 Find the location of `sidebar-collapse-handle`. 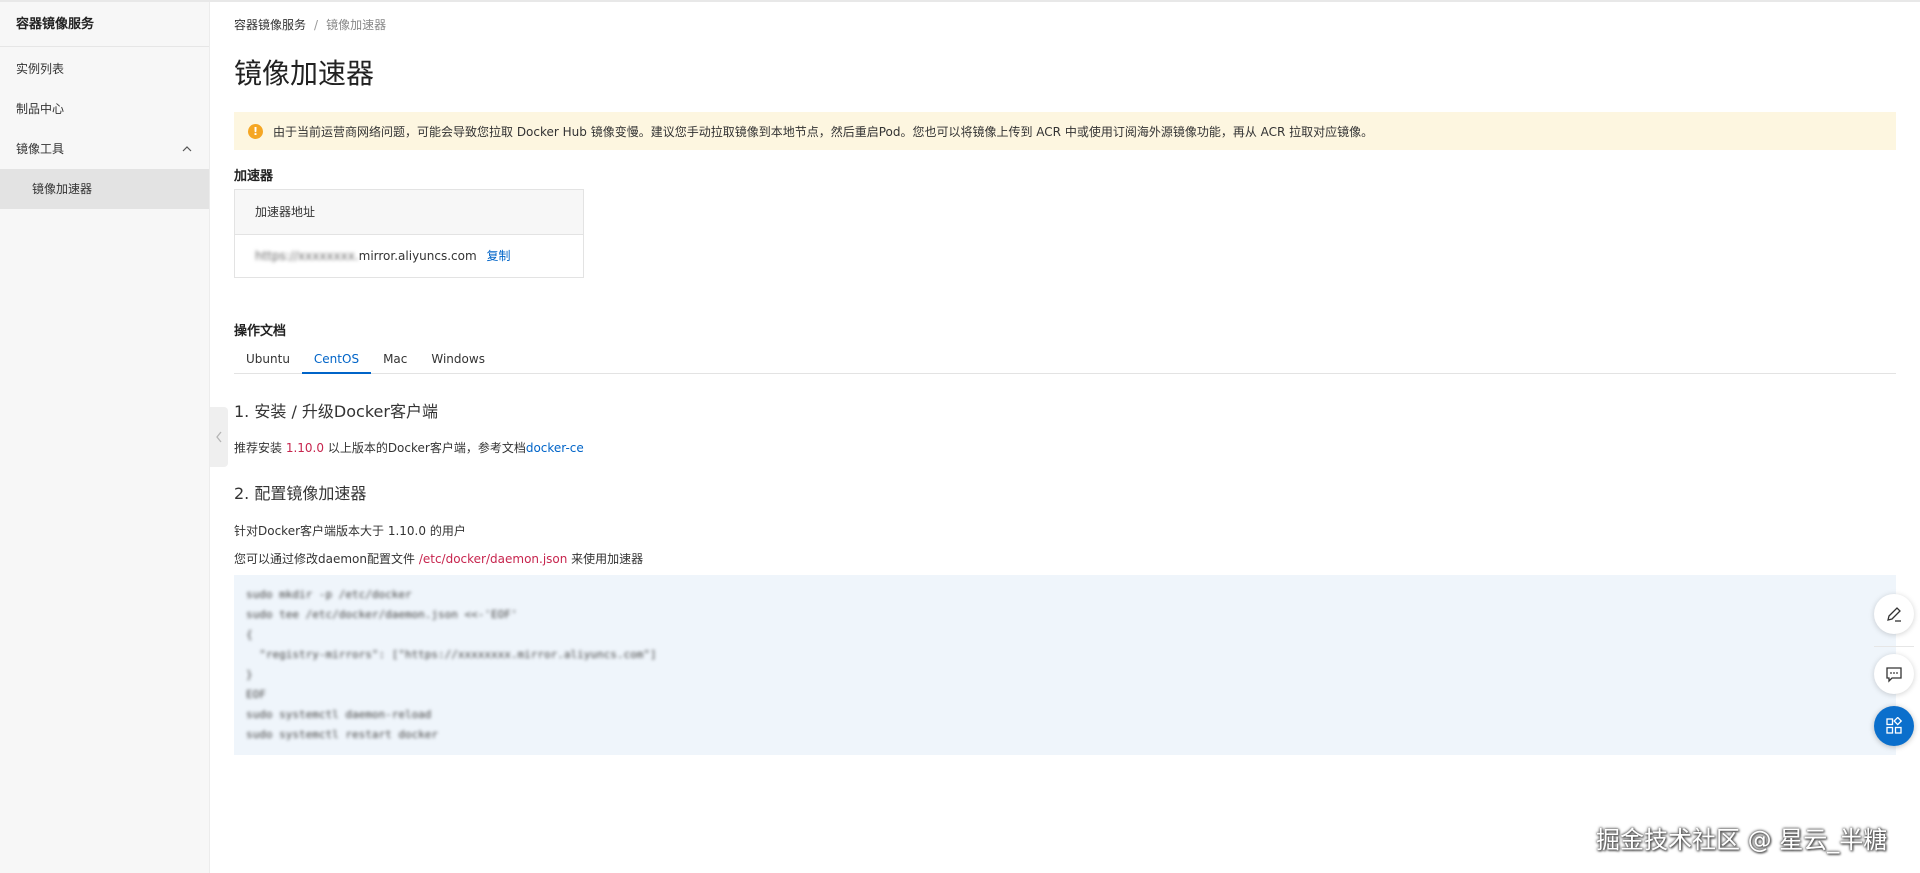

sidebar-collapse-handle is located at coordinates (219, 437).